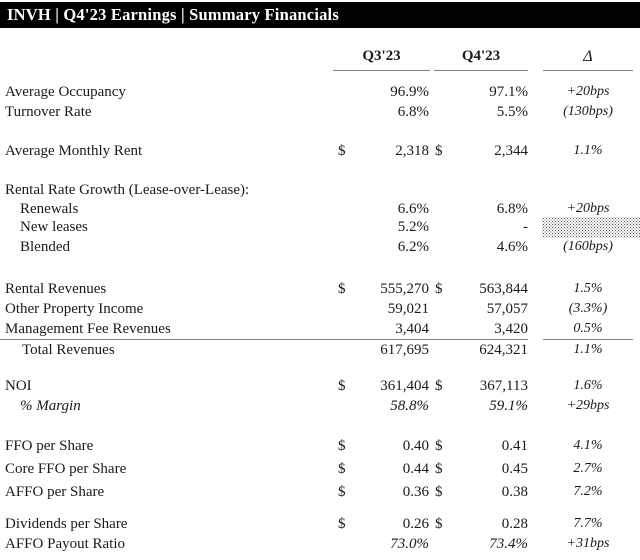 This screenshot has height=560, width=640. What do you see at coordinates (588, 445) in the screenshot?
I see `row-value-delta: 4.1%` at bounding box center [588, 445].